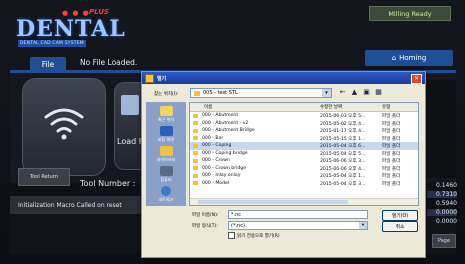 The height and width of the screenshot is (264, 465). Describe the element at coordinates (342, 92) in the screenshot. I see `back-icon: ←` at that location.